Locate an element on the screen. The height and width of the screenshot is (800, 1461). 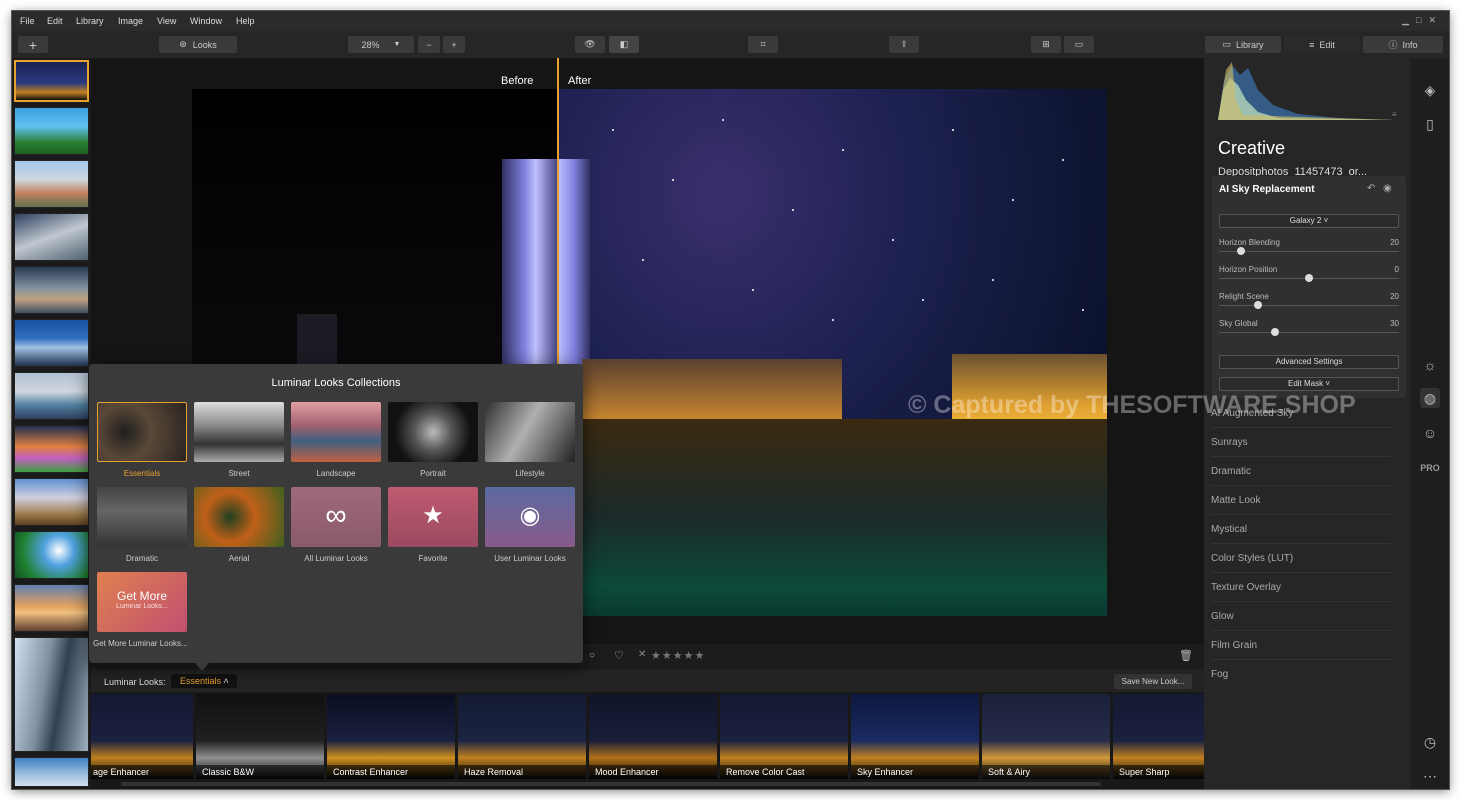
histogram-toggle-icon: ≡ is located at coordinates (1394, 114).